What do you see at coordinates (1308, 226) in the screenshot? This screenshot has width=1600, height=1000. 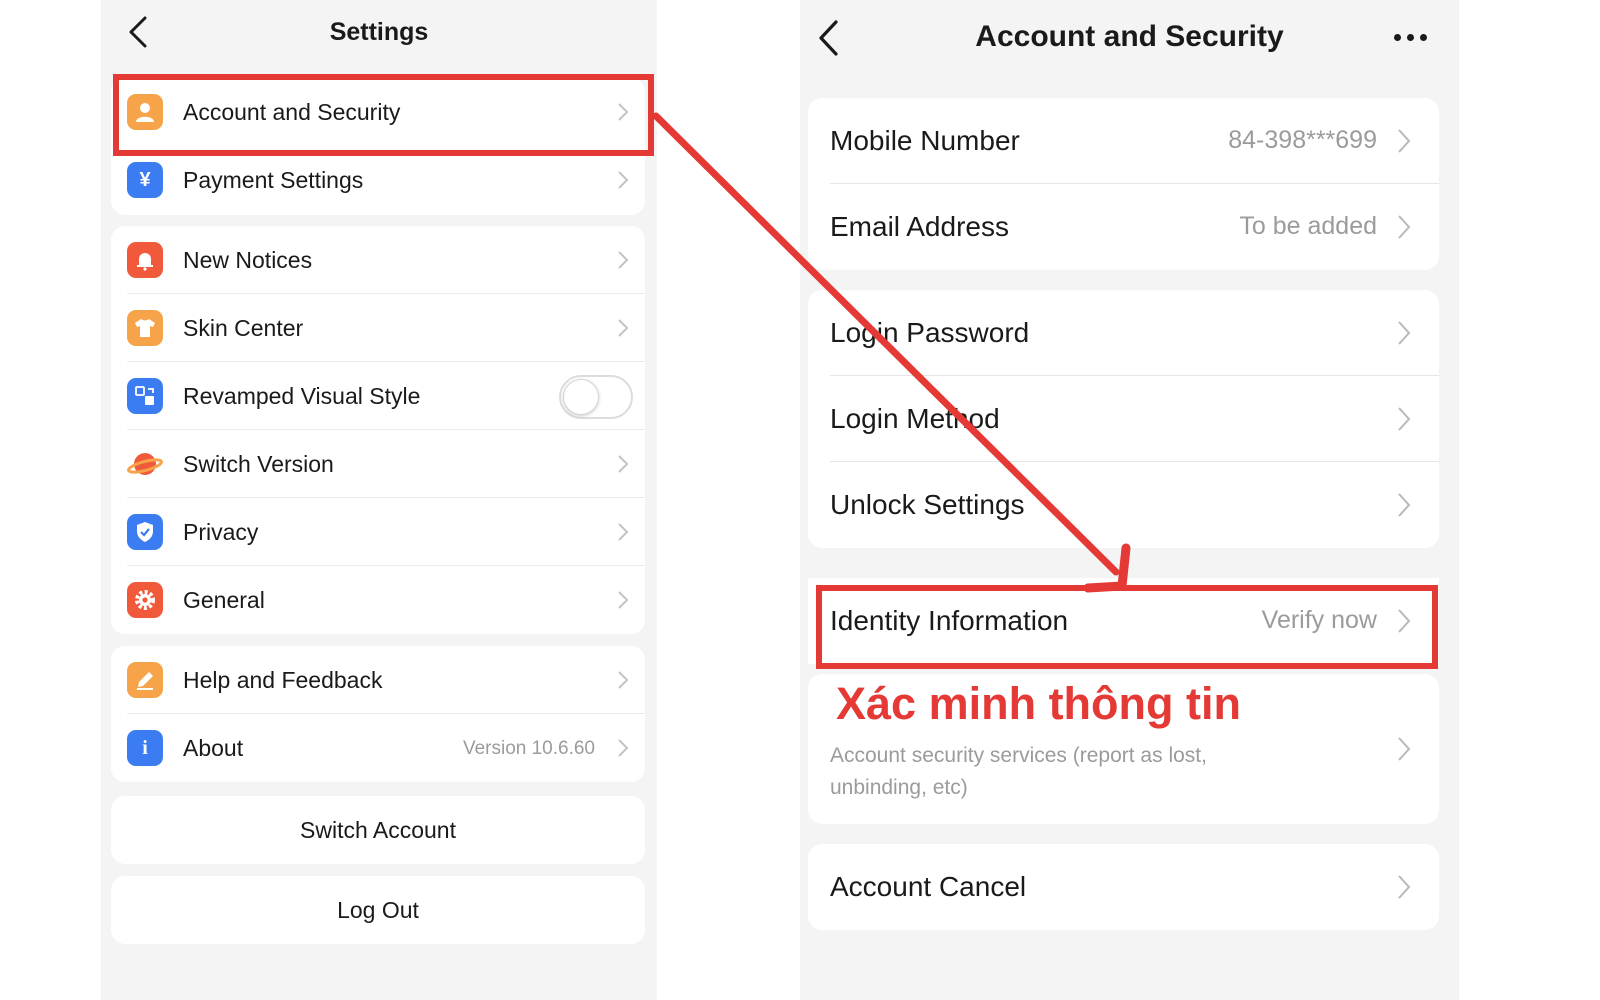 I see `email-address-value: To be added` at bounding box center [1308, 226].